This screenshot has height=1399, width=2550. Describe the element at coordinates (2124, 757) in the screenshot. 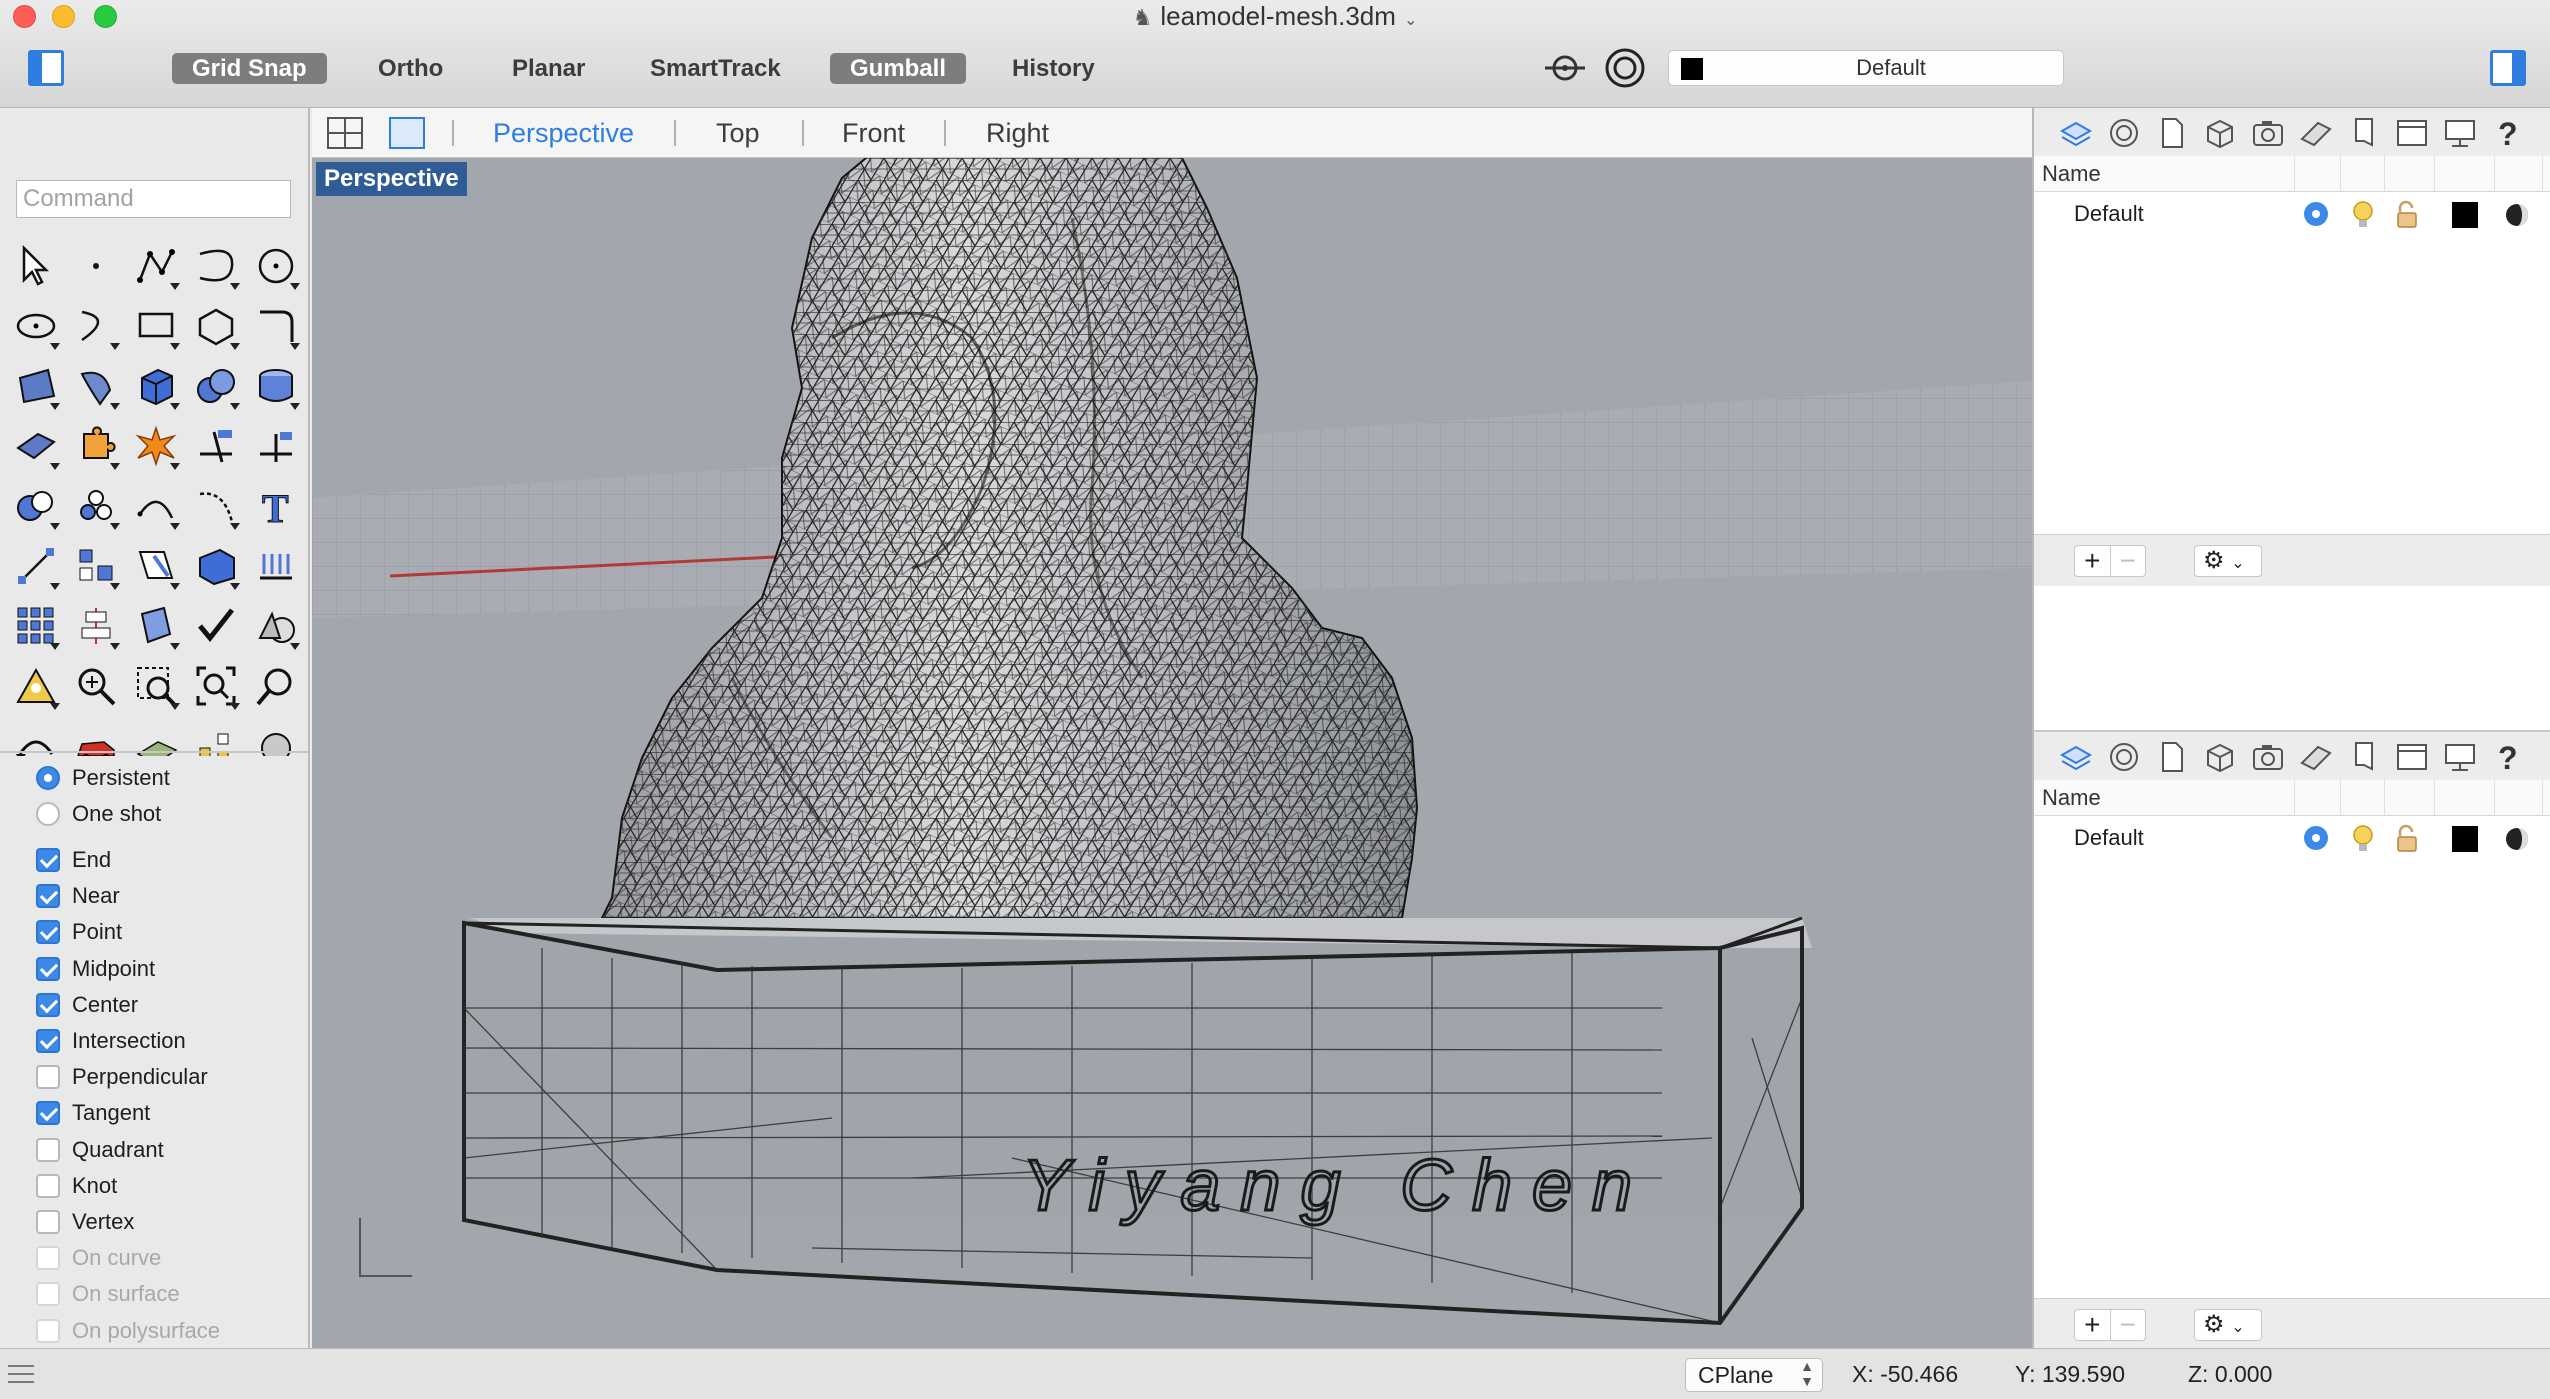

I see `display-mode-icon` at that location.